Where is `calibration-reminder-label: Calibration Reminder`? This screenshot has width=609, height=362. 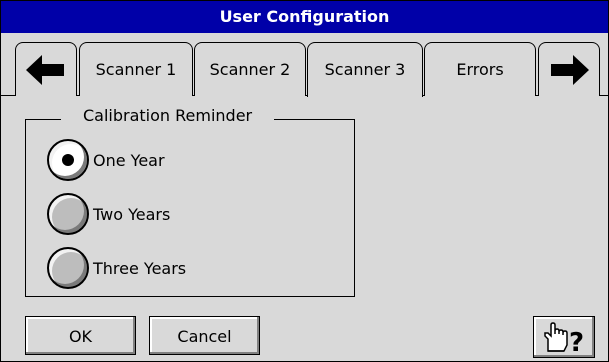
calibration-reminder-label: Calibration Reminder is located at coordinates (168, 116).